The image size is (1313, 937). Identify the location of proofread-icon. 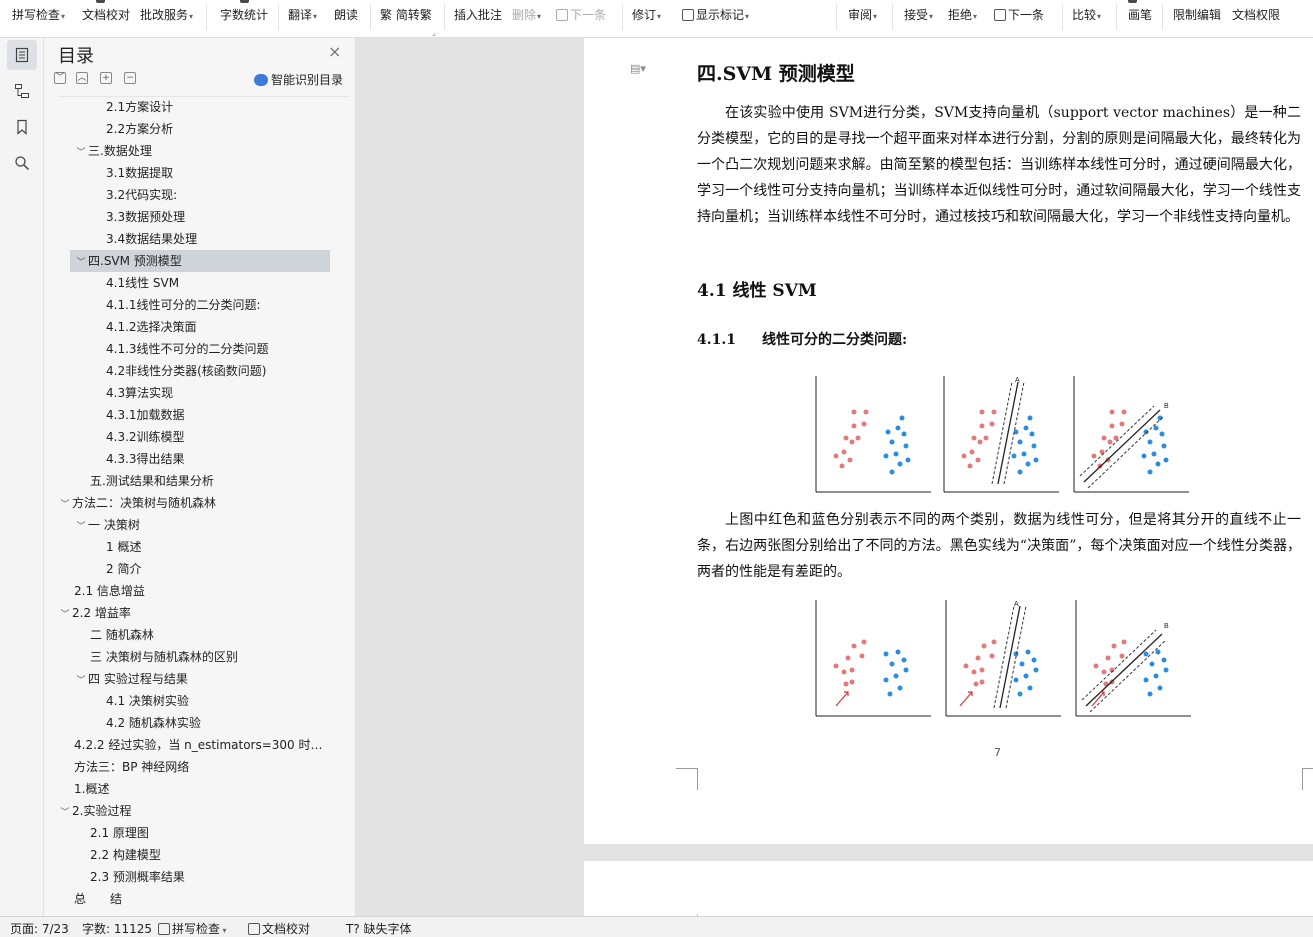
(254, 929).